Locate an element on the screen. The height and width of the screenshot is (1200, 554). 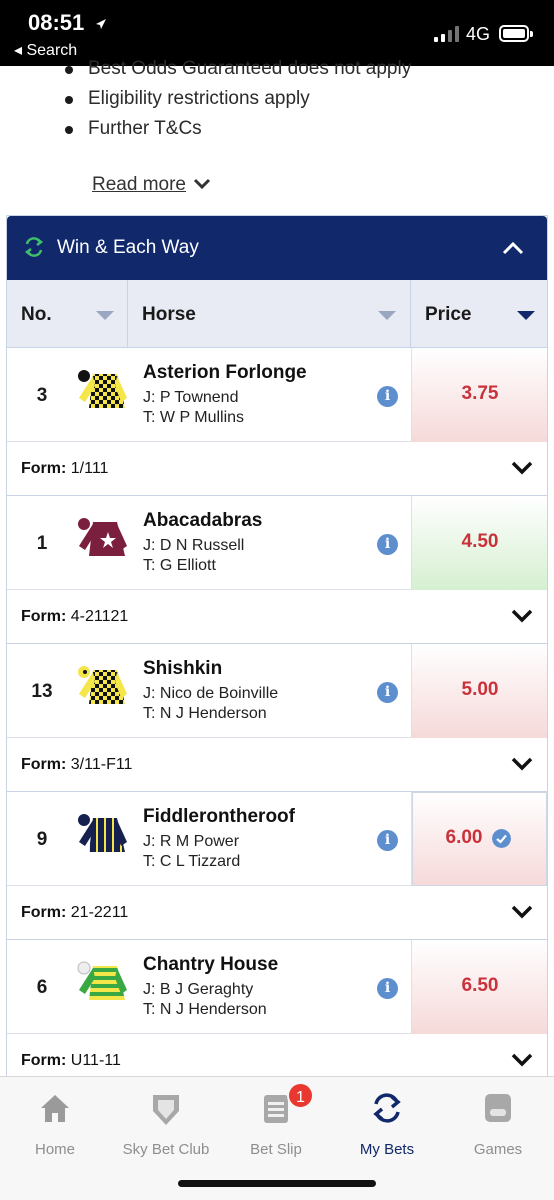
runner-number: 3 is located at coordinates (42, 395).